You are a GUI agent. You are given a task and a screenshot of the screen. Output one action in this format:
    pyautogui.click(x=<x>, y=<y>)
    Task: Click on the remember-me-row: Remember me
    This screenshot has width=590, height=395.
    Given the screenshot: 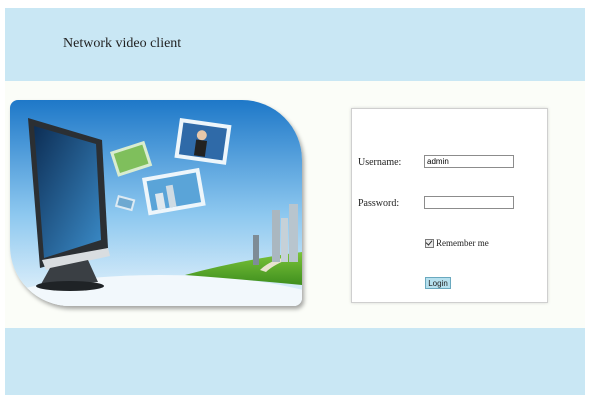 What is the action you would take?
    pyautogui.click(x=457, y=243)
    